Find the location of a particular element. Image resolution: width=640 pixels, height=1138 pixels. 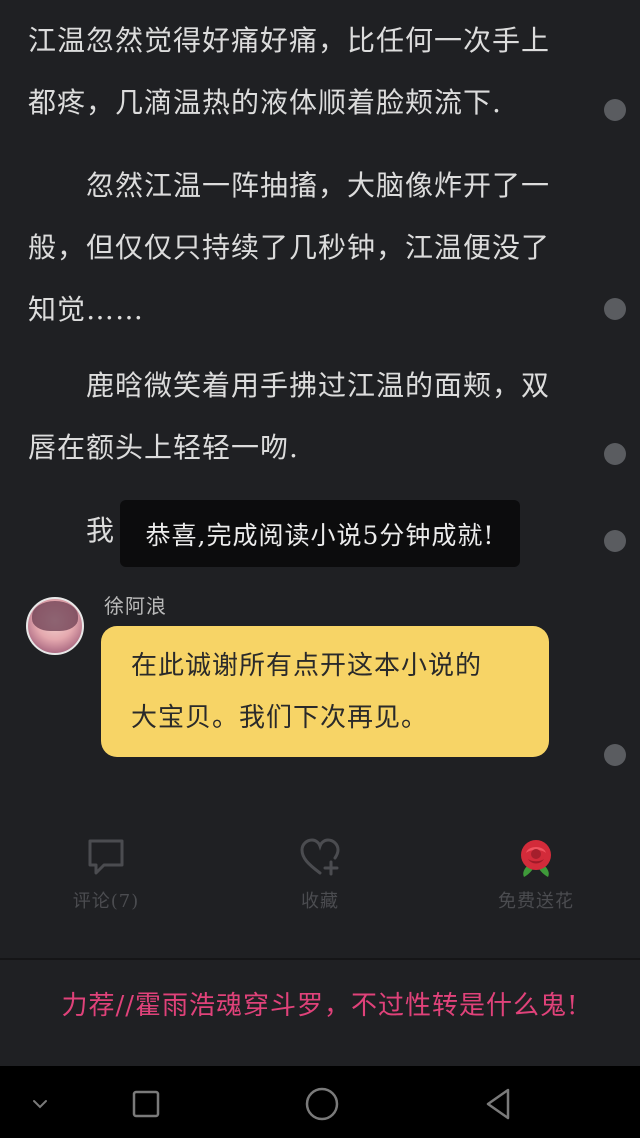

favorite-button: 收藏 is located at coordinates (320, 874).